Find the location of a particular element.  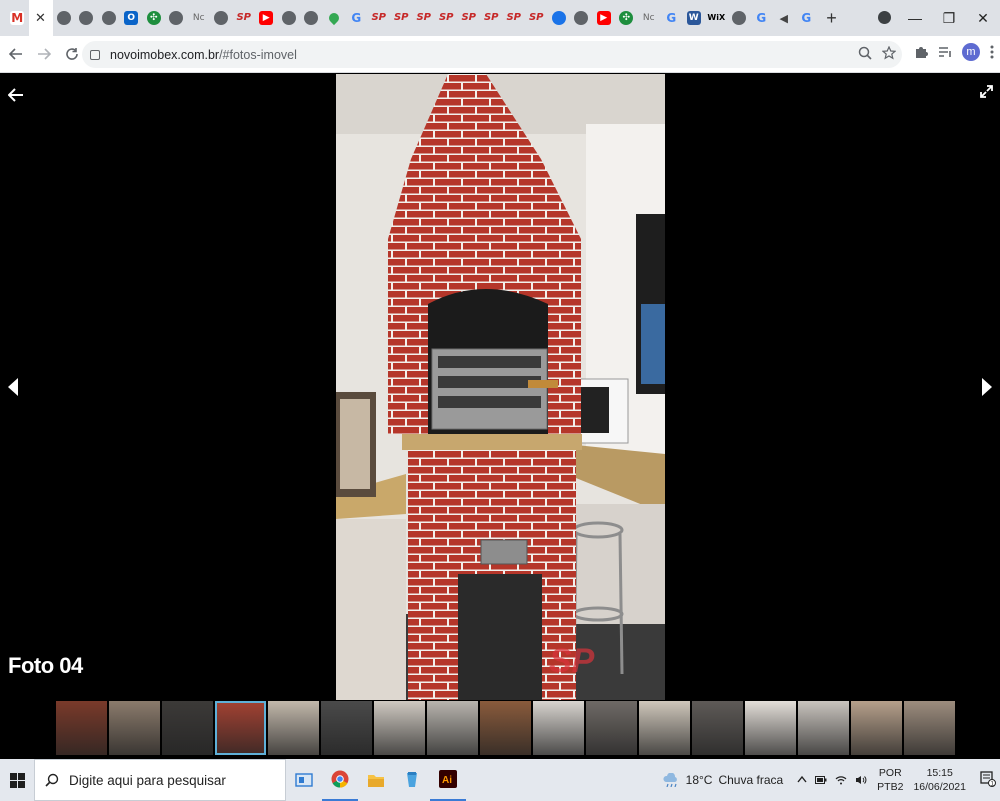

fullscreen-button is located at coordinates (986, 93).